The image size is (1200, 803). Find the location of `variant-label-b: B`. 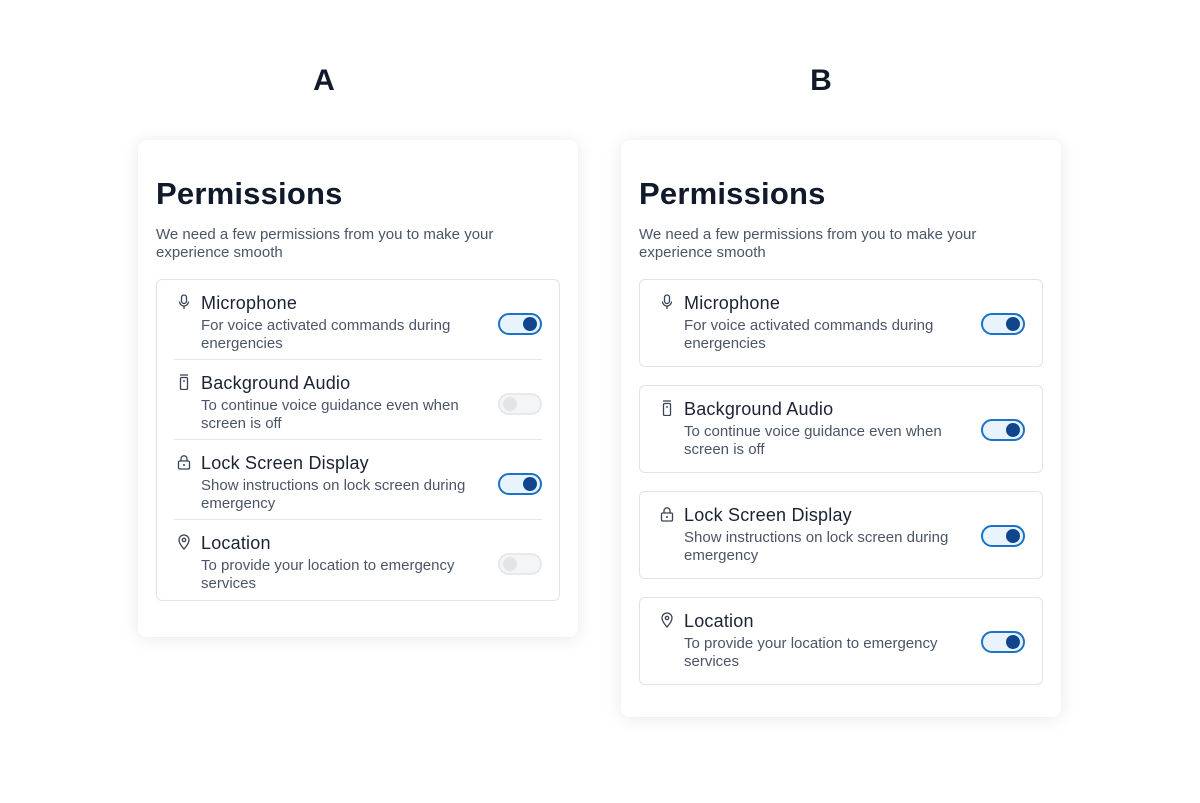

variant-label-b: B is located at coordinates (821, 80).